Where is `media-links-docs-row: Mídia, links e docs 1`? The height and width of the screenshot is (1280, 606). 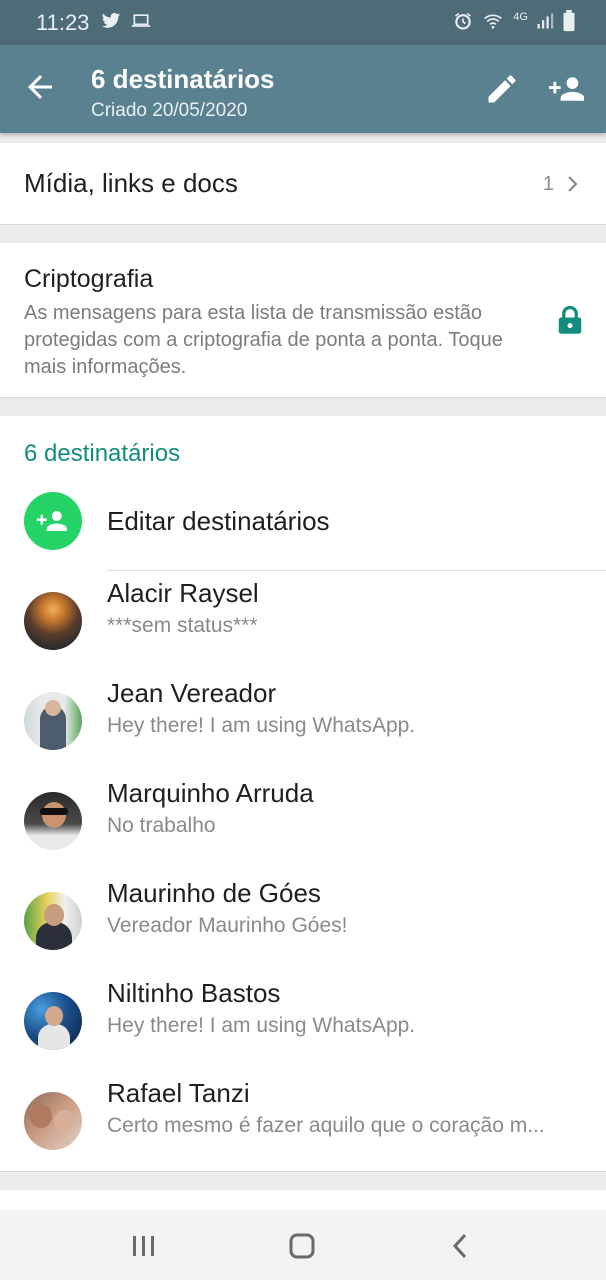 media-links-docs-row: Mídia, links e docs 1 is located at coordinates (303, 184).